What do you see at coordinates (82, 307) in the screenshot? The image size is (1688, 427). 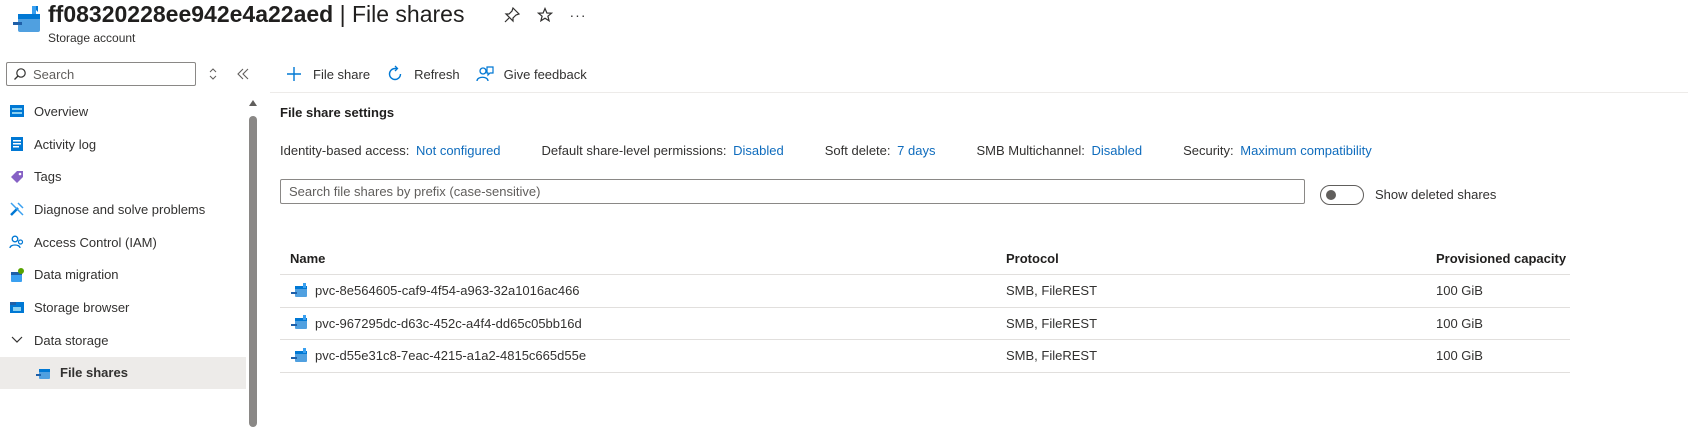 I see `sidebar-item-label: Storage browser` at bounding box center [82, 307].